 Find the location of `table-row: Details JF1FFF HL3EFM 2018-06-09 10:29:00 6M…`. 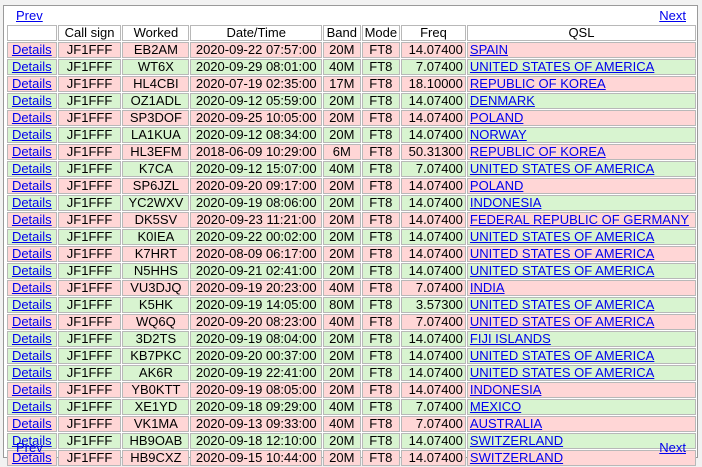

table-row: Details JF1FFF HL3EFM 2018-06-09 10:29:00 6M… is located at coordinates (351, 152).